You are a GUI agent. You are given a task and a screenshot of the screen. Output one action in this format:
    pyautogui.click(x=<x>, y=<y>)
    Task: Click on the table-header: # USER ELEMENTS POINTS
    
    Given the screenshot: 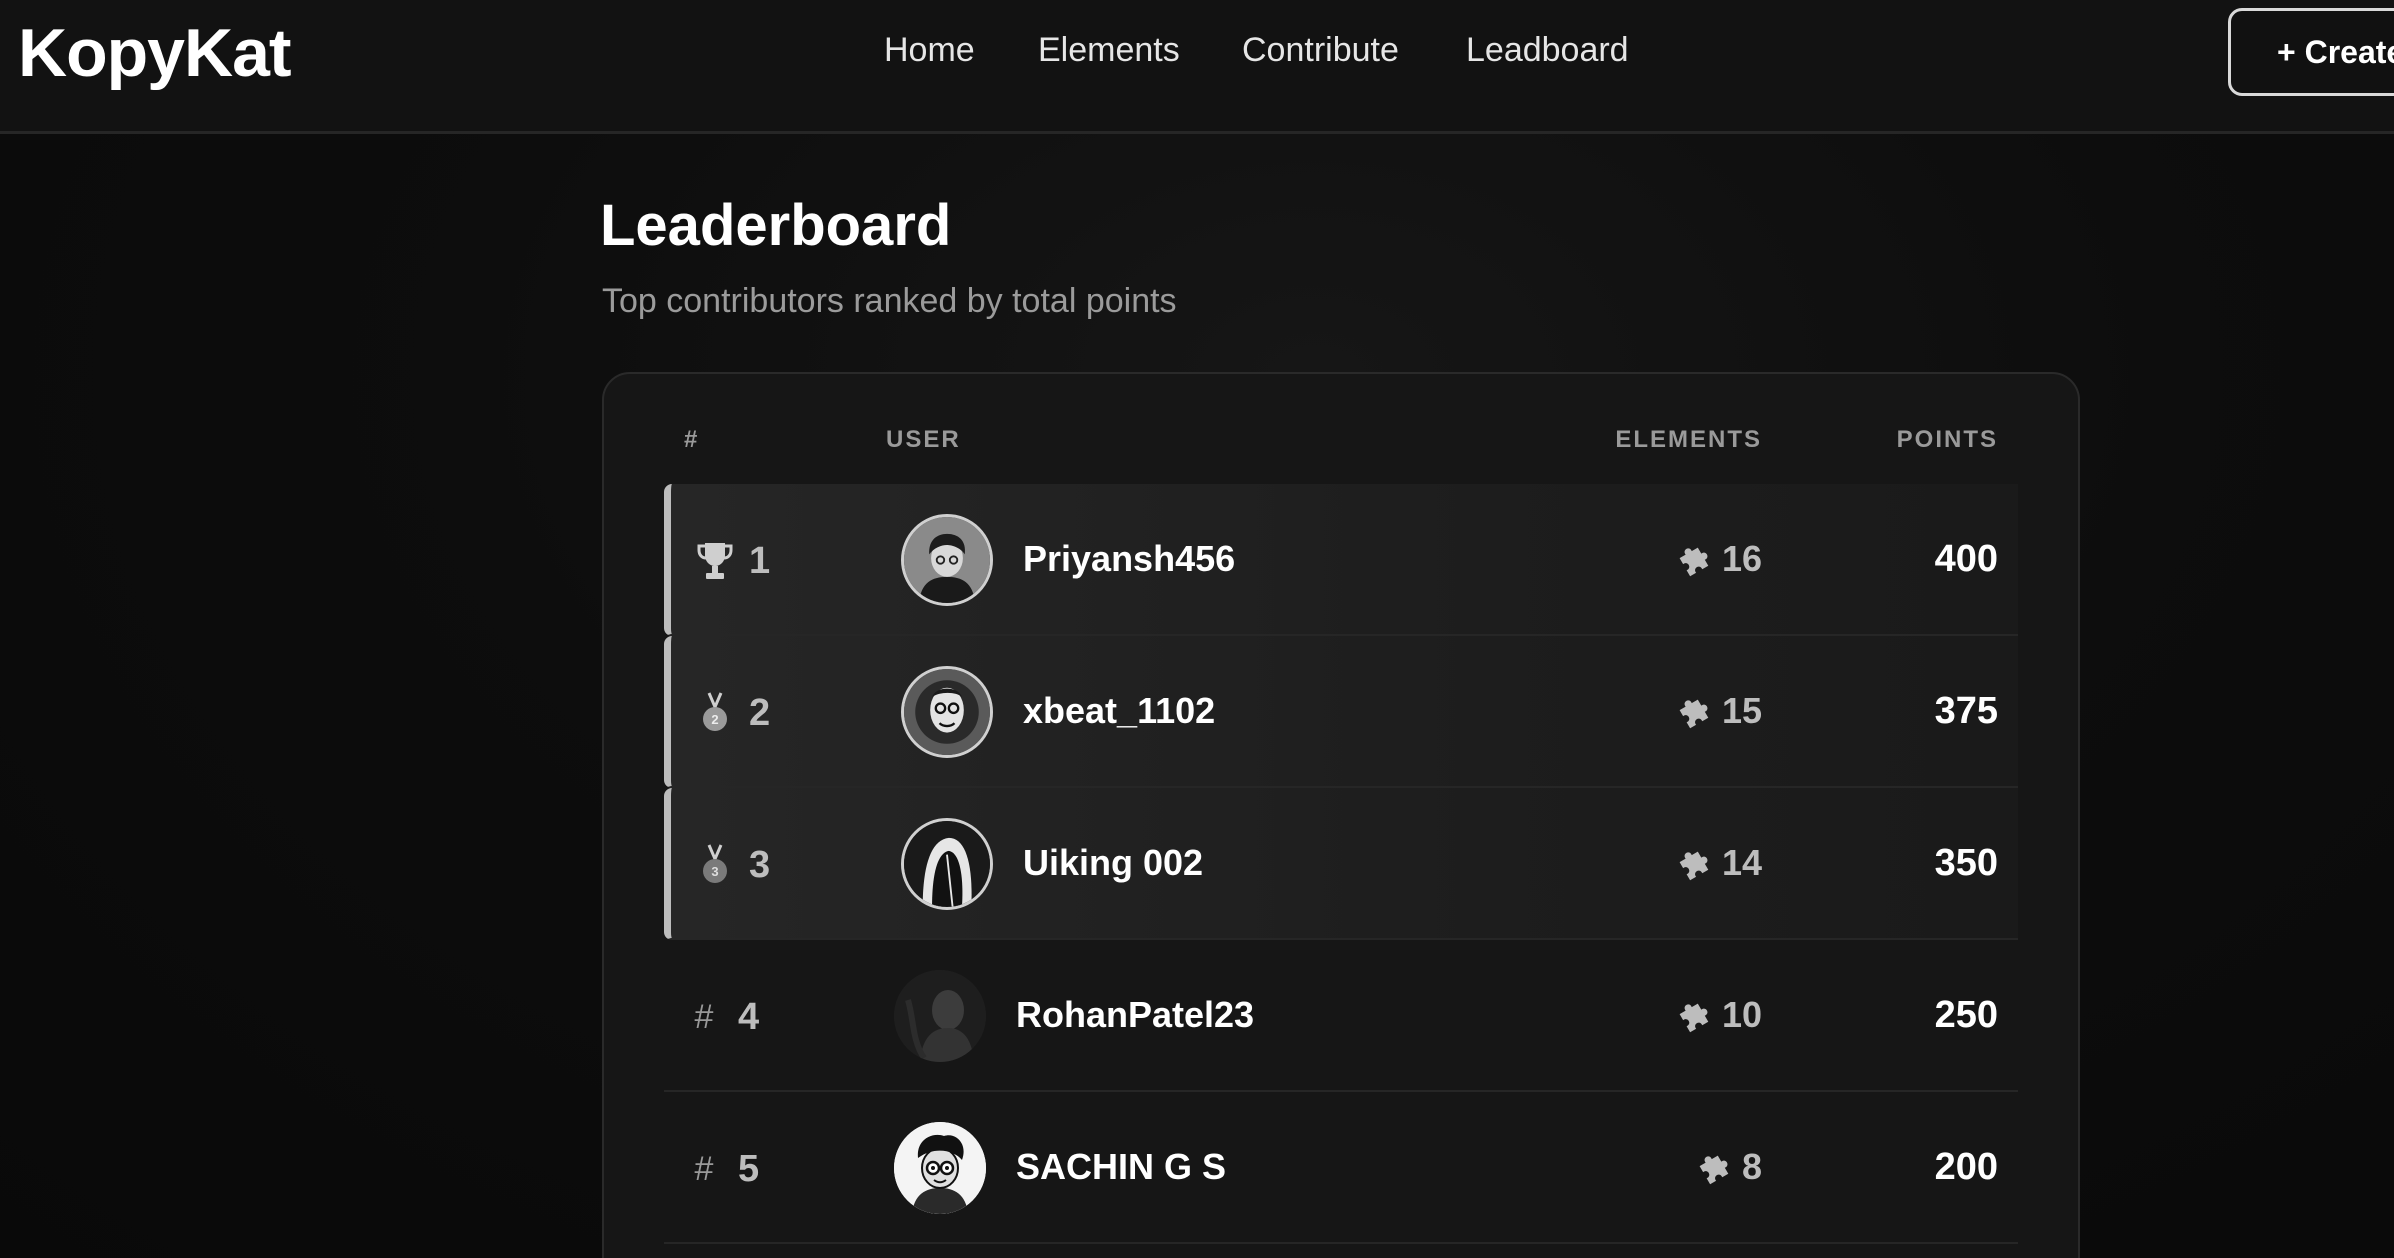 What is the action you would take?
    pyautogui.click(x=1341, y=429)
    